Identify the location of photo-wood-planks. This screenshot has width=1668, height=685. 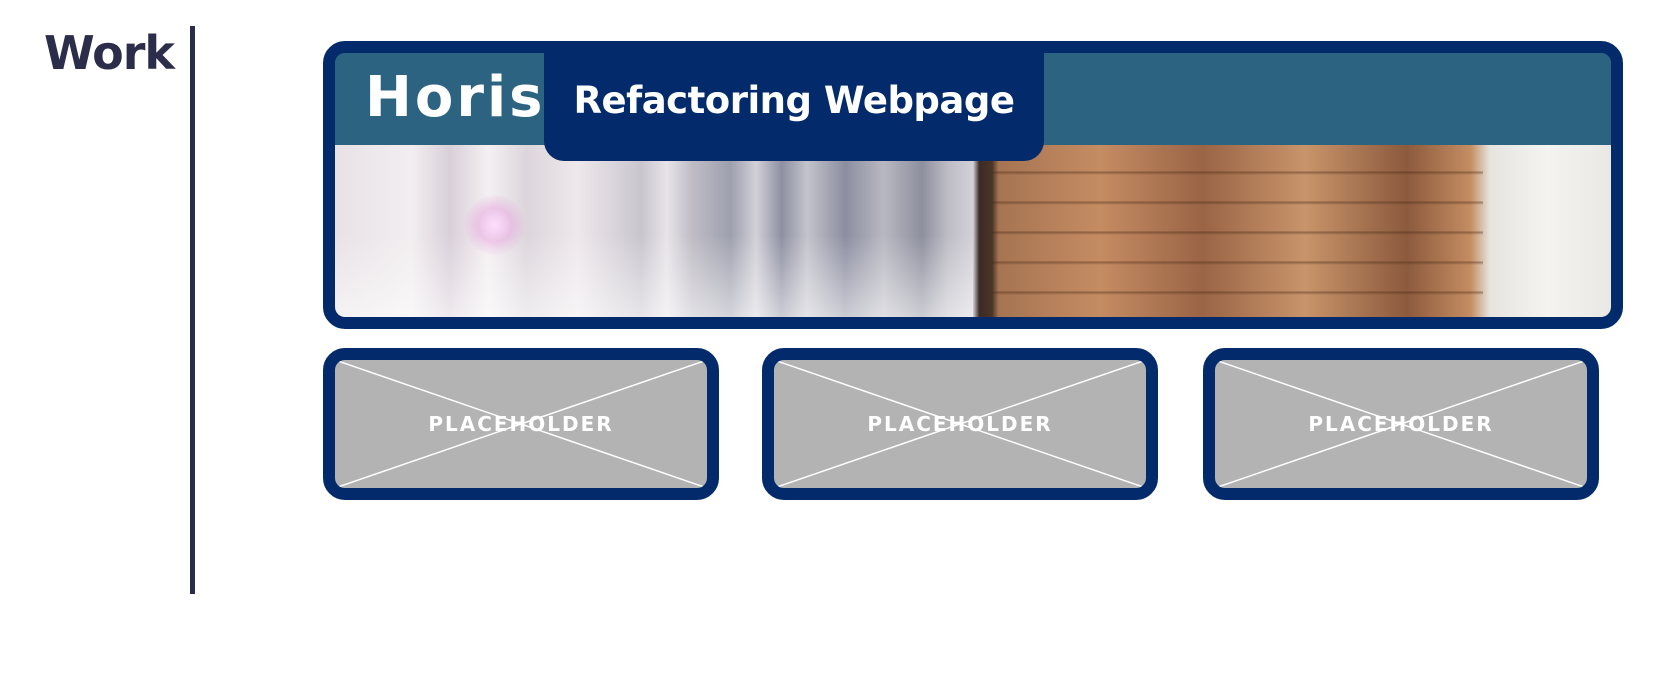
(1238, 231).